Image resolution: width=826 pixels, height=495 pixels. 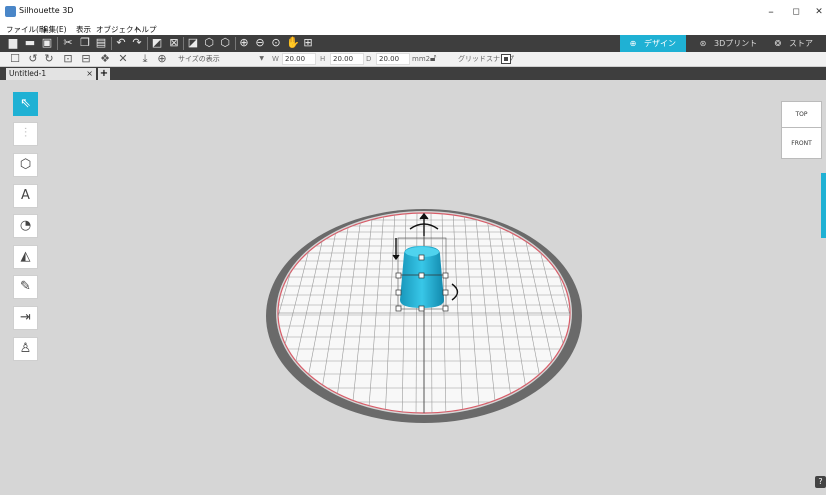 I want to click on view-cube: TOP FRONT, so click(x=801, y=130).